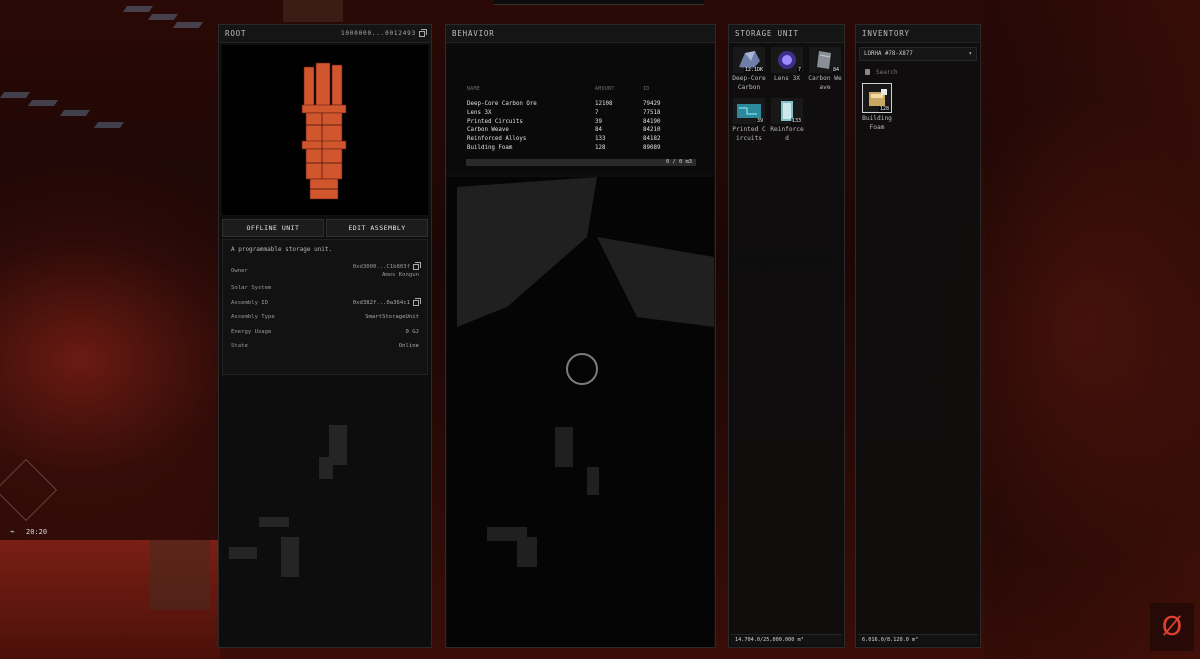 The width and height of the screenshot is (1200, 659). I want to click on signal-icon: ⌁, so click(12, 531).